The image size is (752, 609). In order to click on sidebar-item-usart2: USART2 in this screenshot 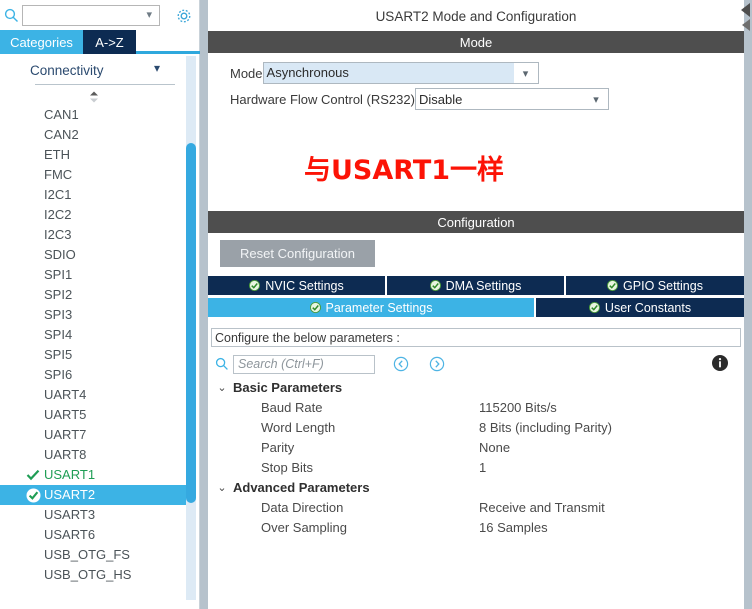, I will do `click(93, 495)`.